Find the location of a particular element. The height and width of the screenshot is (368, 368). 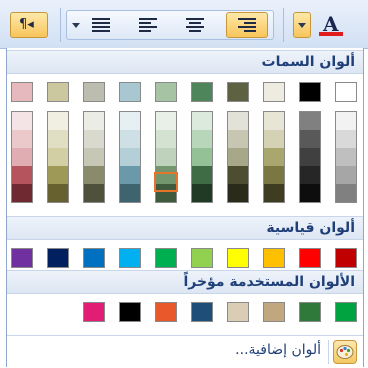

font-color-bar is located at coordinates (331, 34).